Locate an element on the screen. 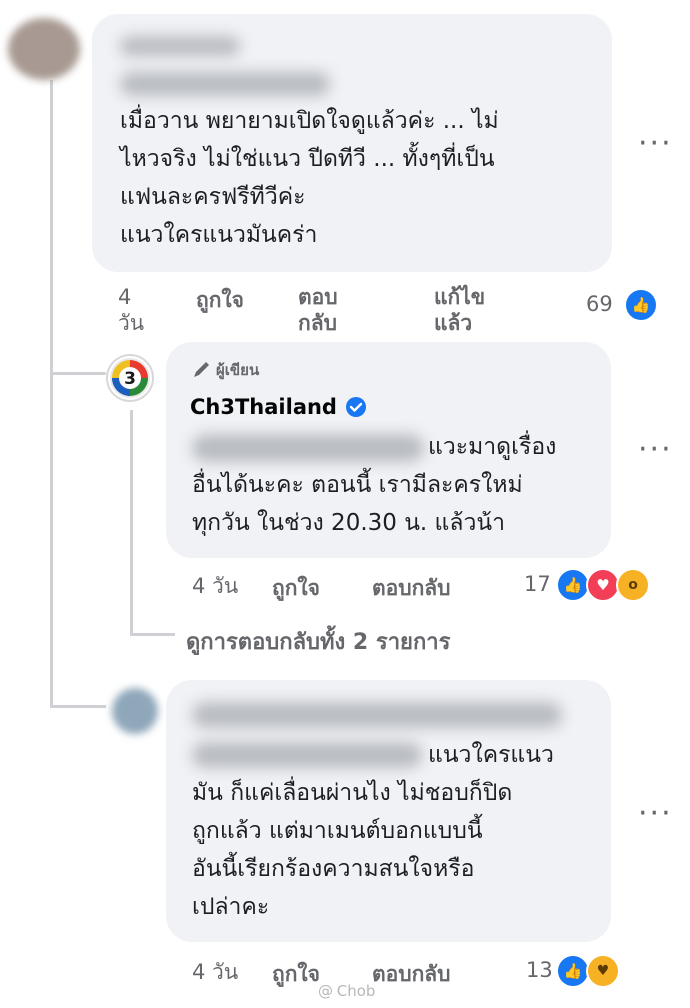  edited-label: แก้ไข แล้ว is located at coordinates (459, 310).